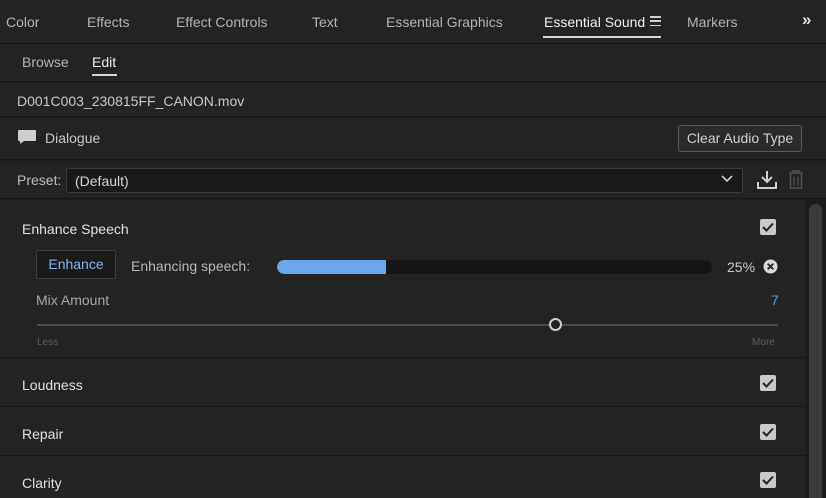  What do you see at coordinates (222, 22) in the screenshot?
I see `tab-effect-controls: Effect Controls` at bounding box center [222, 22].